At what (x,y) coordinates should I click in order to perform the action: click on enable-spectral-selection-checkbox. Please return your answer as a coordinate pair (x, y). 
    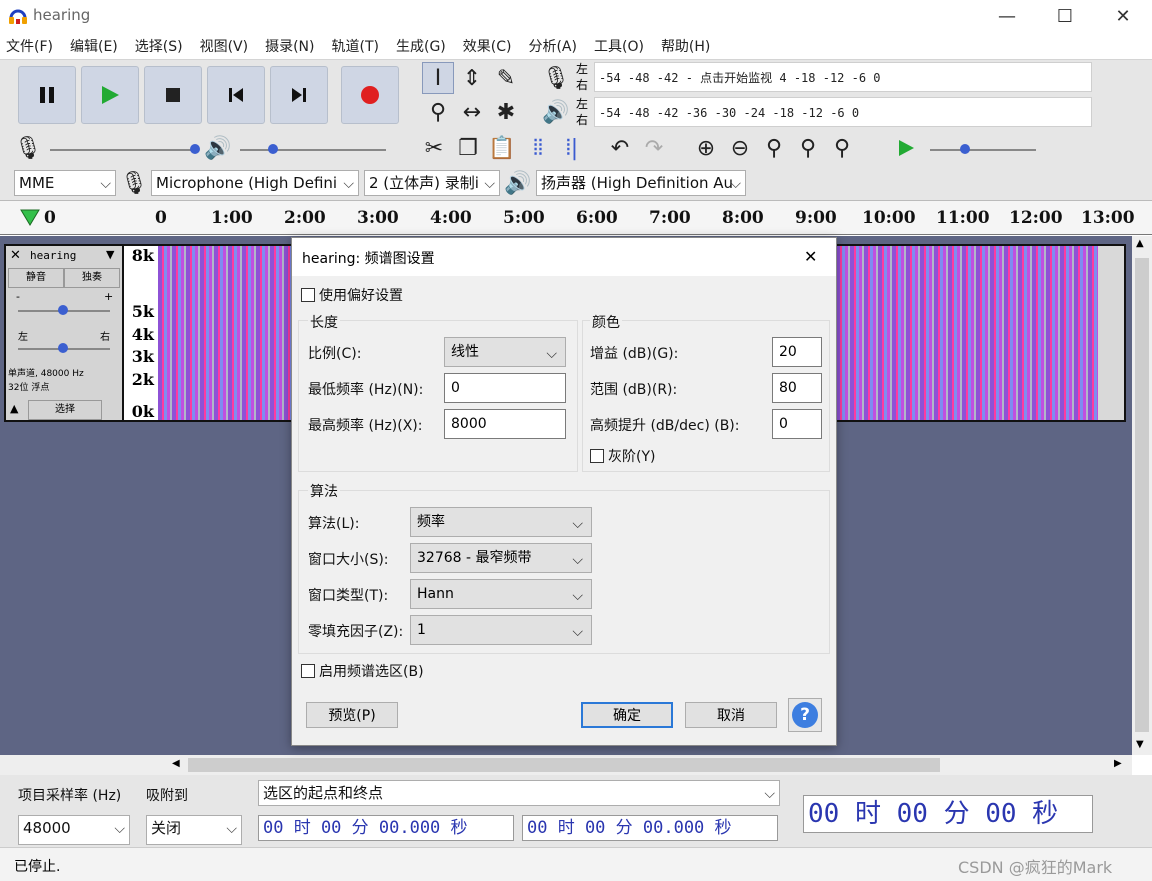
    Looking at the image, I should click on (308, 671).